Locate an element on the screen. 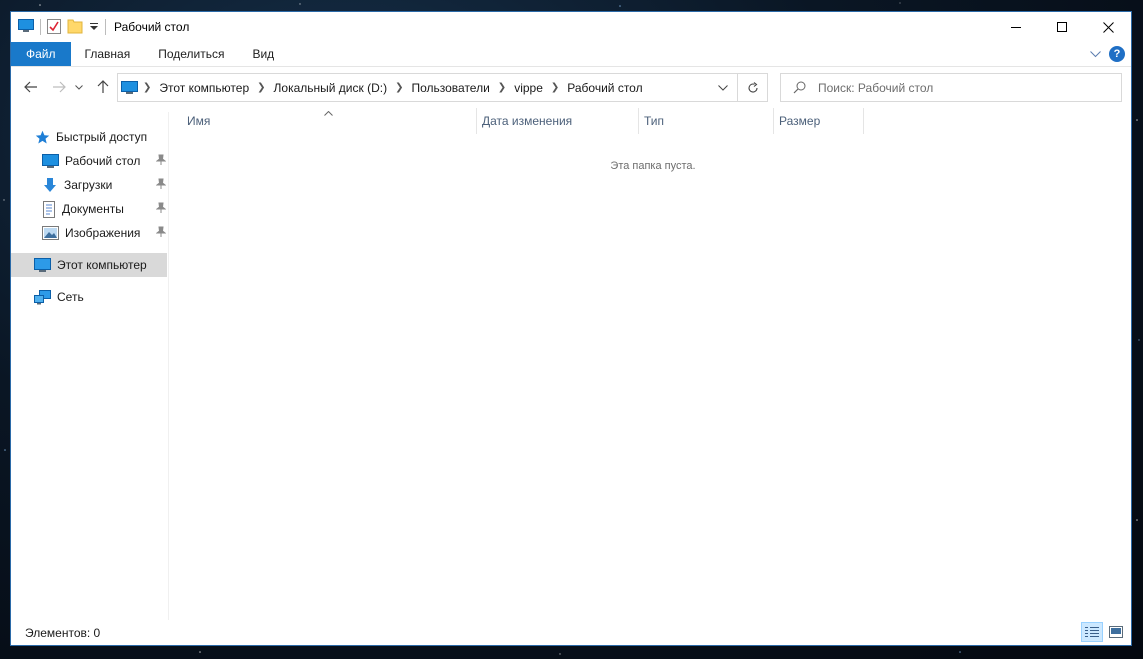 The width and height of the screenshot is (1143, 659). up-button is located at coordinates (103, 87).